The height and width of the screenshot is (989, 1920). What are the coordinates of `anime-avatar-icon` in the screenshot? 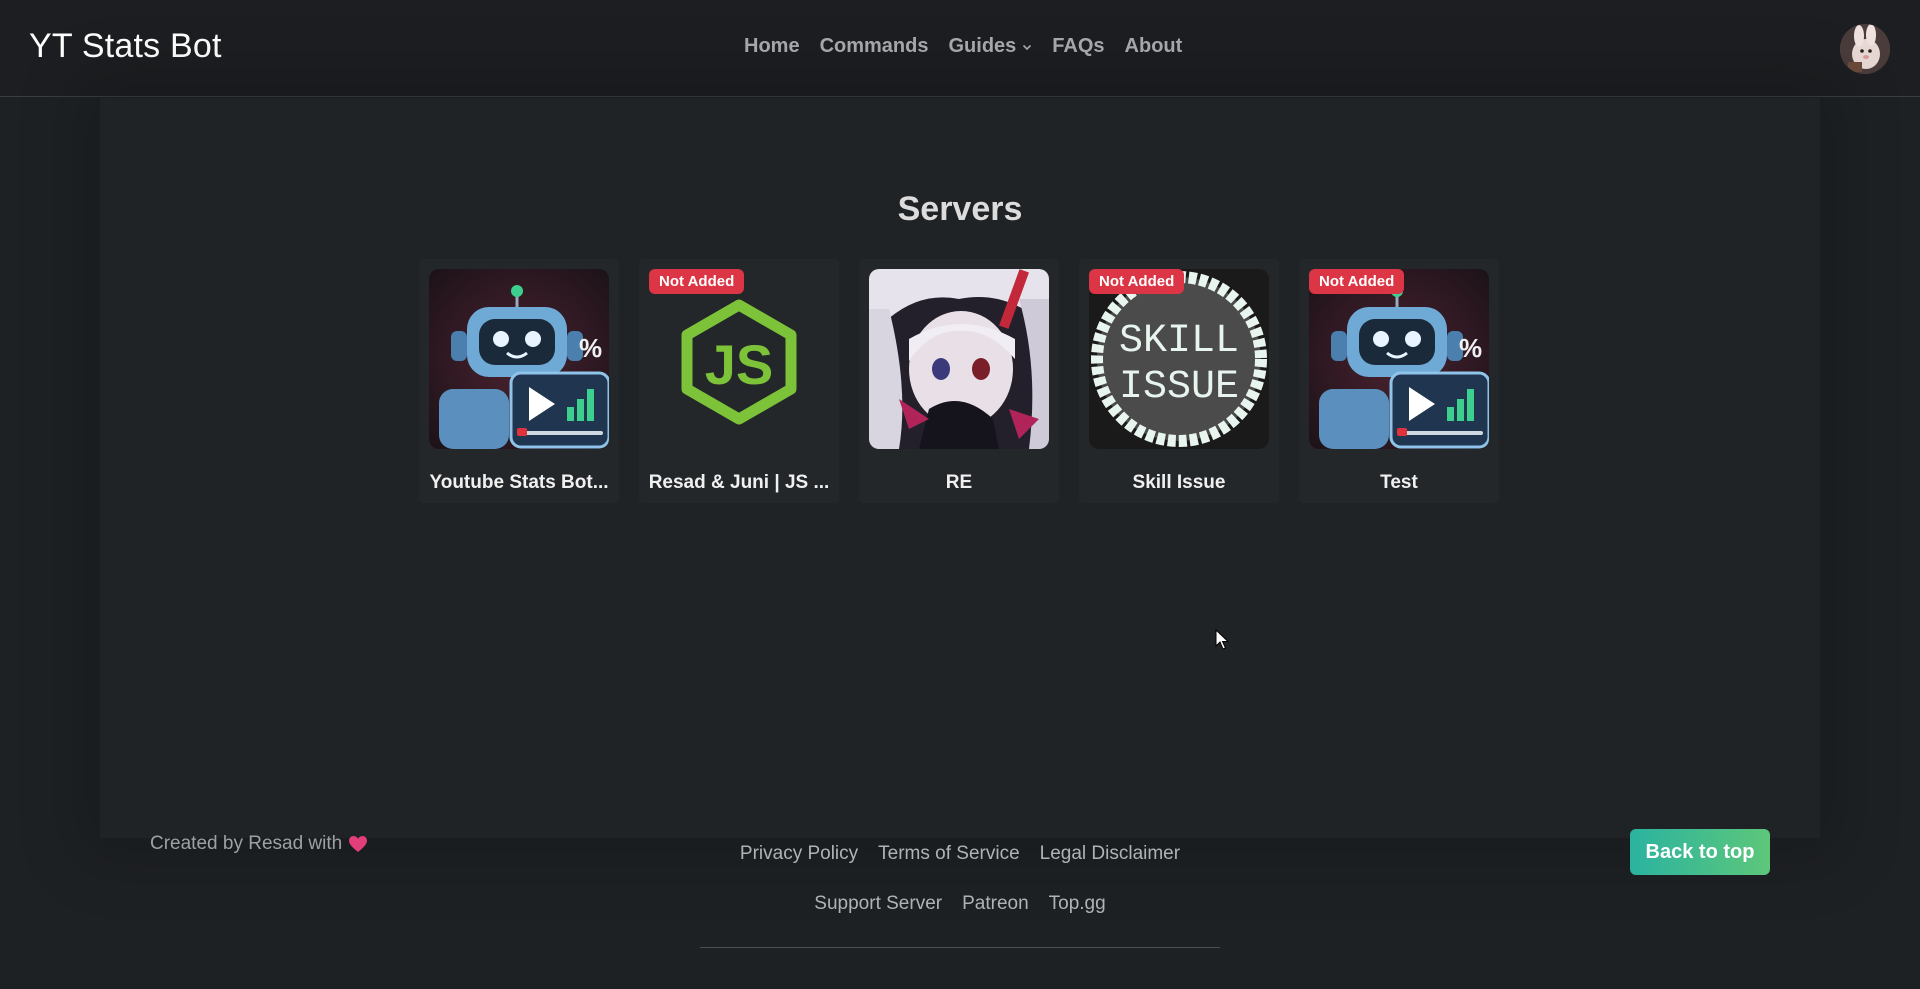 It's located at (959, 359).